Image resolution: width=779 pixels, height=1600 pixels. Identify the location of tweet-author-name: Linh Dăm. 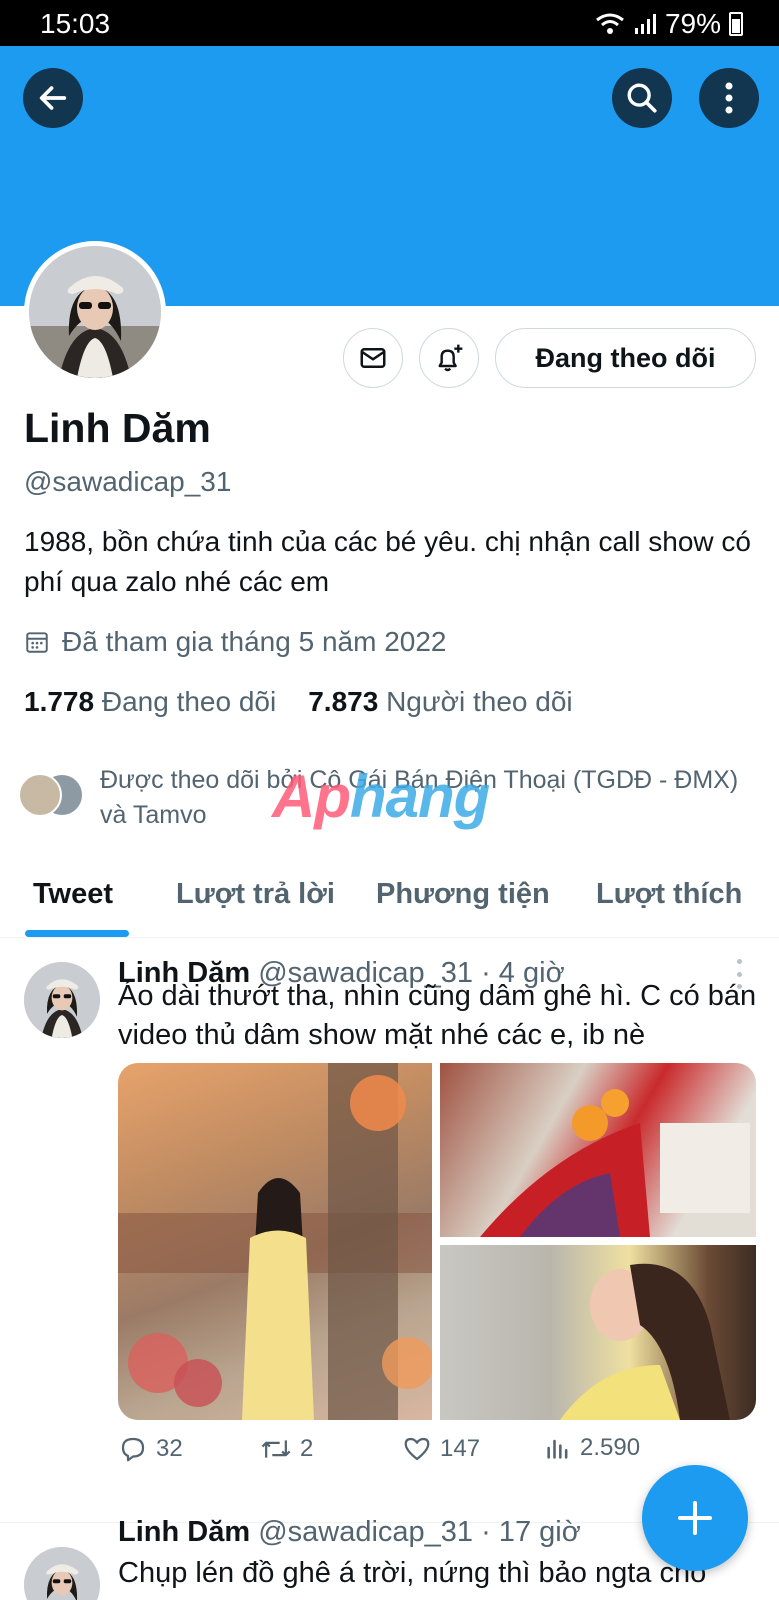
(184, 1532).